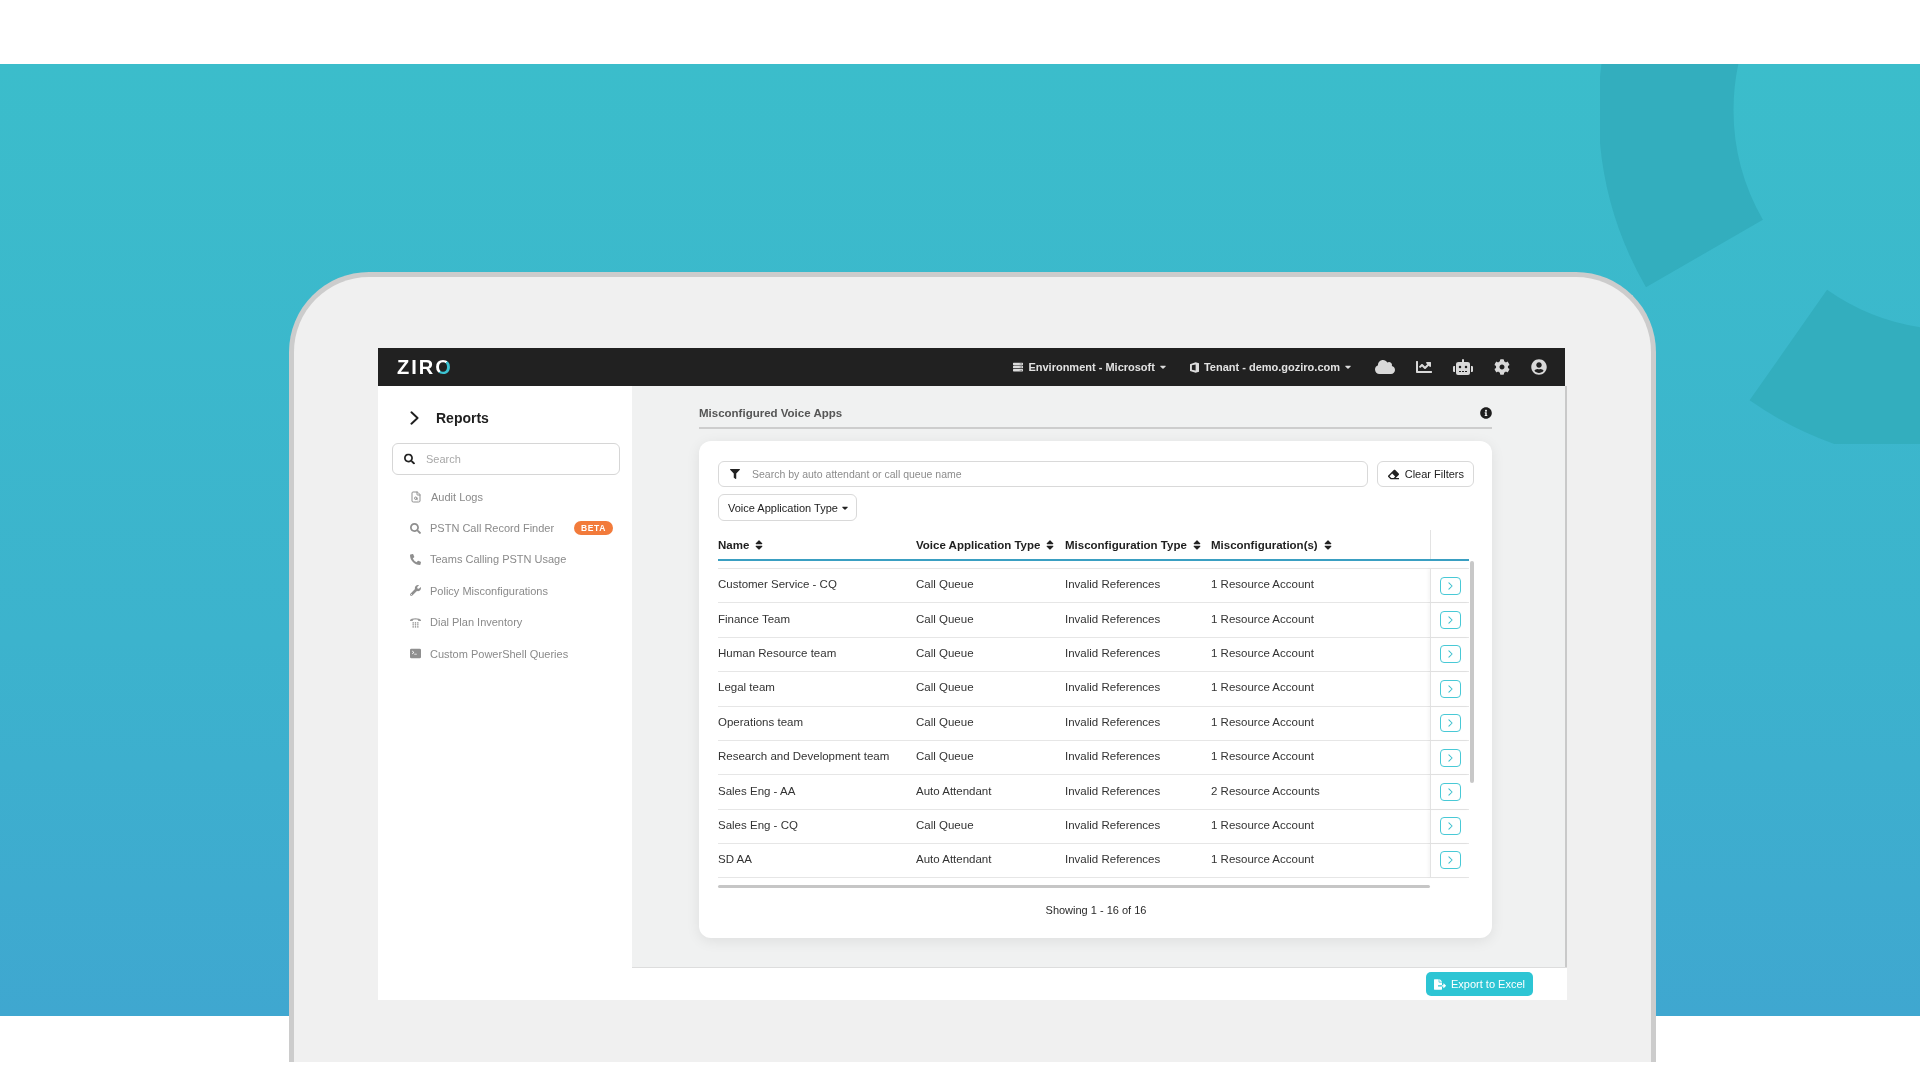 The width and height of the screenshot is (1920, 1080). I want to click on table-cell-text: Human Resource team, so click(778, 652).